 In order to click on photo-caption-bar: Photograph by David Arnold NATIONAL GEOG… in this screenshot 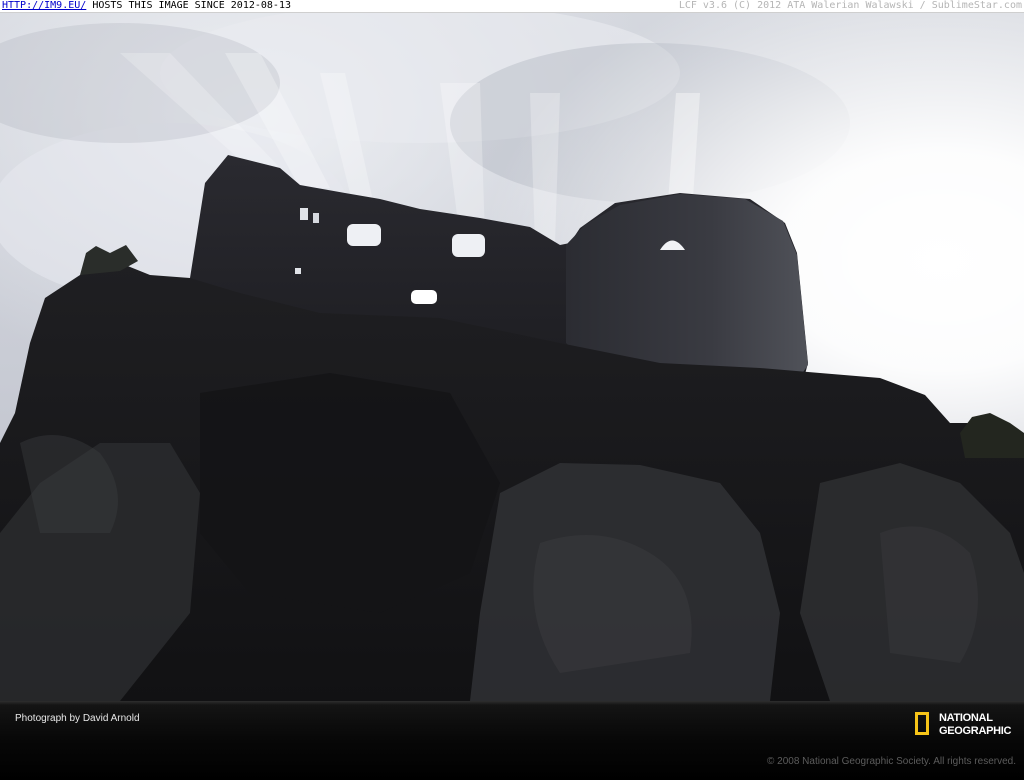, I will do `click(512, 740)`.